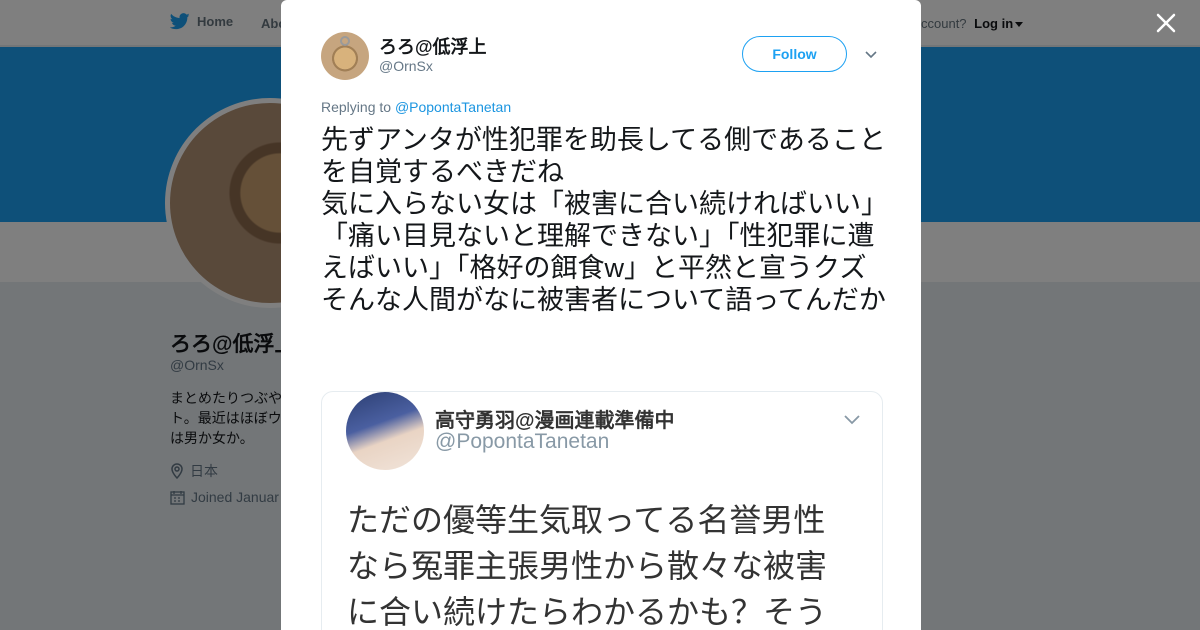 This screenshot has height=630, width=1200. Describe the element at coordinates (522, 441) in the screenshot. I see `media-author-handle: @PopontaTanetan` at that location.